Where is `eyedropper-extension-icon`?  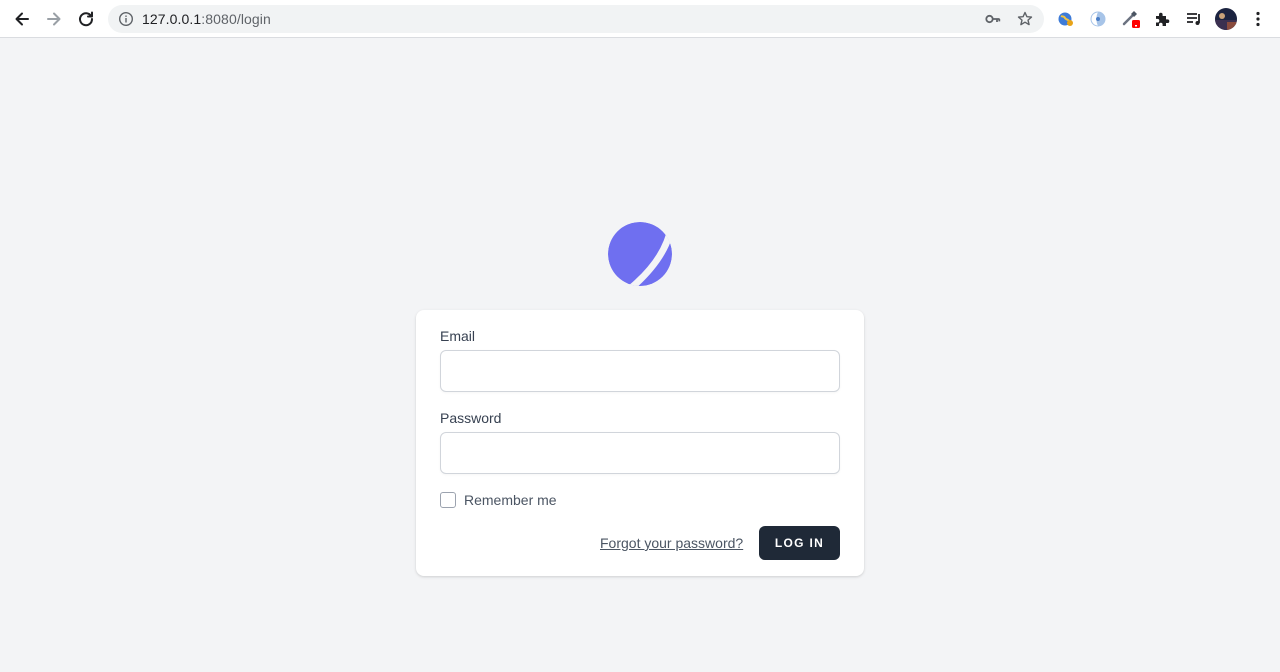
eyedropper-extension-icon is located at coordinates (1131, 19).